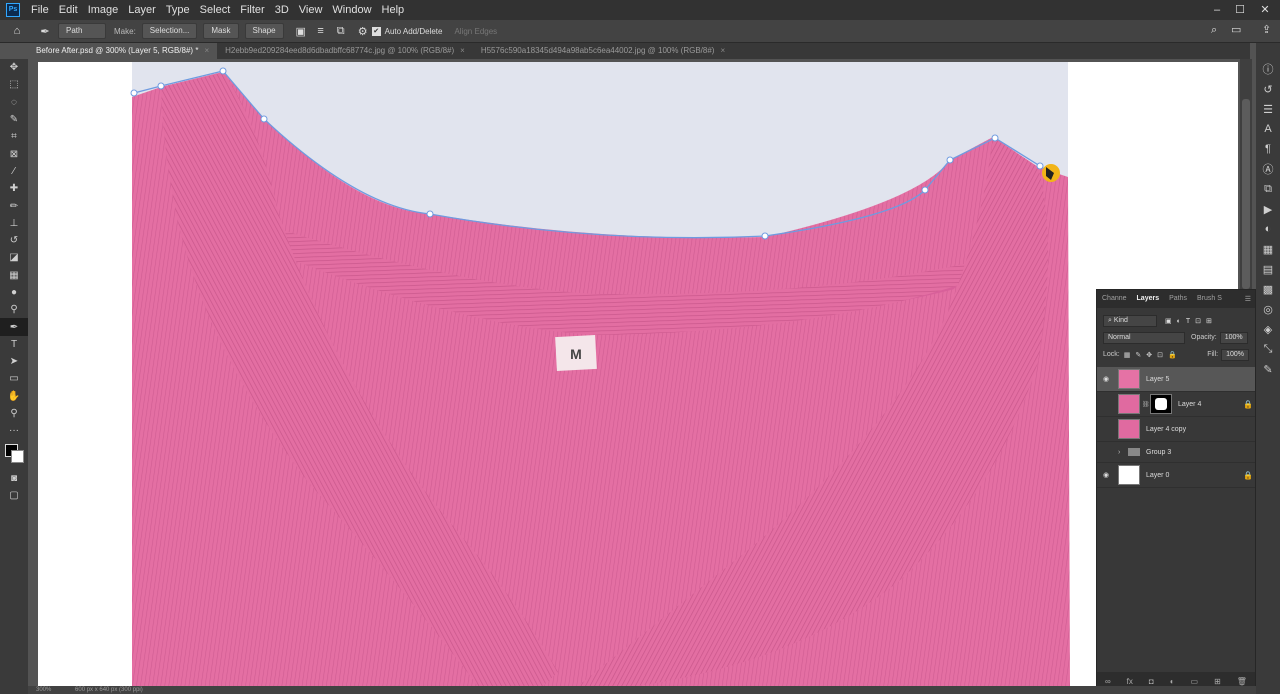 The image size is (1280, 694). Describe the element at coordinates (14, 171) in the screenshot. I see `eyedropper-tool-icon: ⁄` at that location.